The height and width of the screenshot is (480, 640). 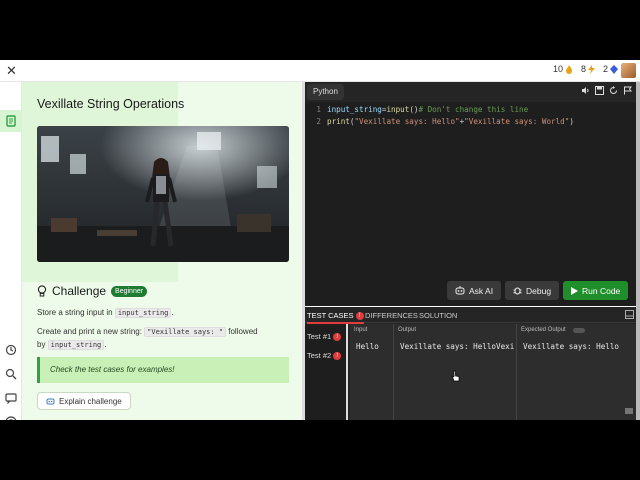 I want to click on debug-button: Debug, so click(x=532, y=290).